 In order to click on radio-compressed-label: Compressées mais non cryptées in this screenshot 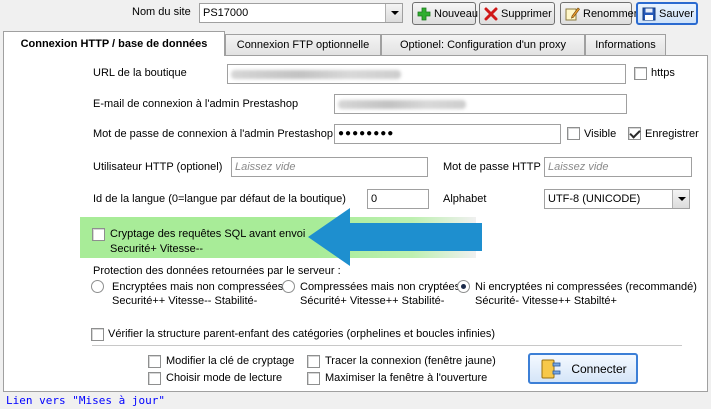, I will do `click(380, 287)`.